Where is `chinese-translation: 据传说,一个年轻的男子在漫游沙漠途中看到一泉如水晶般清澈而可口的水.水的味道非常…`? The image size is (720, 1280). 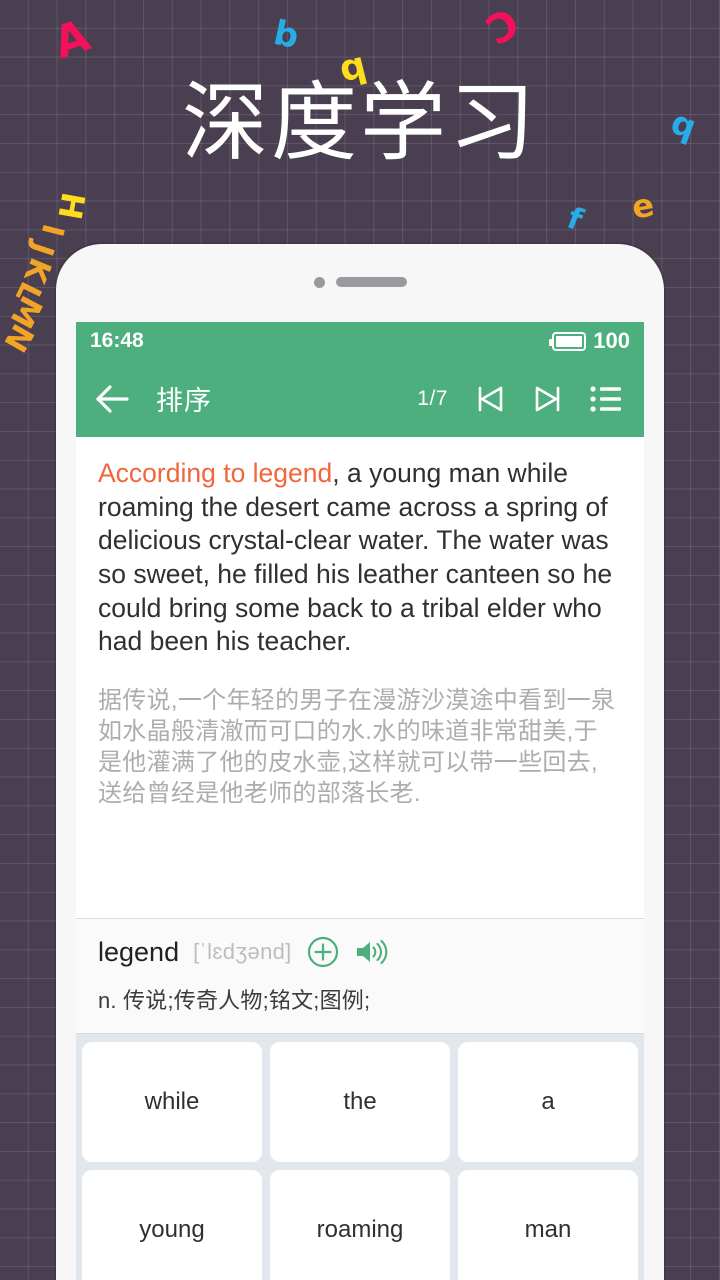
chinese-translation: 据传说,一个年轻的男子在漫游沙漠途中看到一泉如水晶般清澈而可口的水.水的味道非常… is located at coordinates (357, 747).